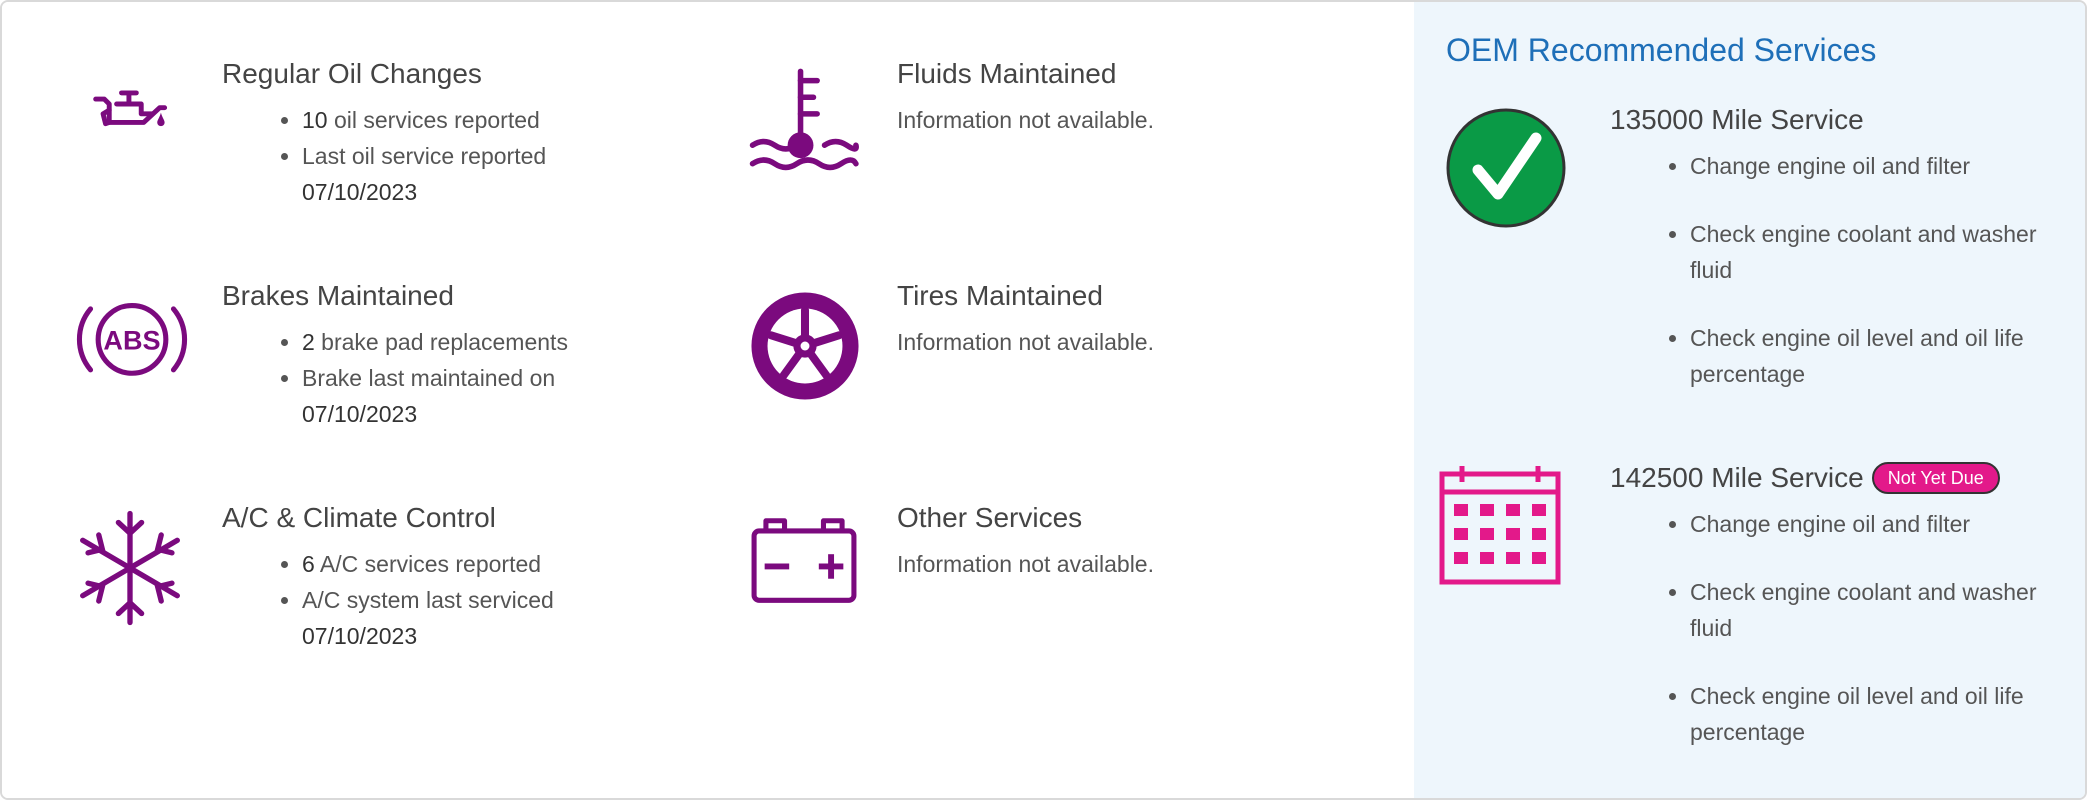 Image resolution: width=2089 pixels, height=800 pixels. I want to click on service-ac-title: A/C & Climate Control, so click(359, 517).